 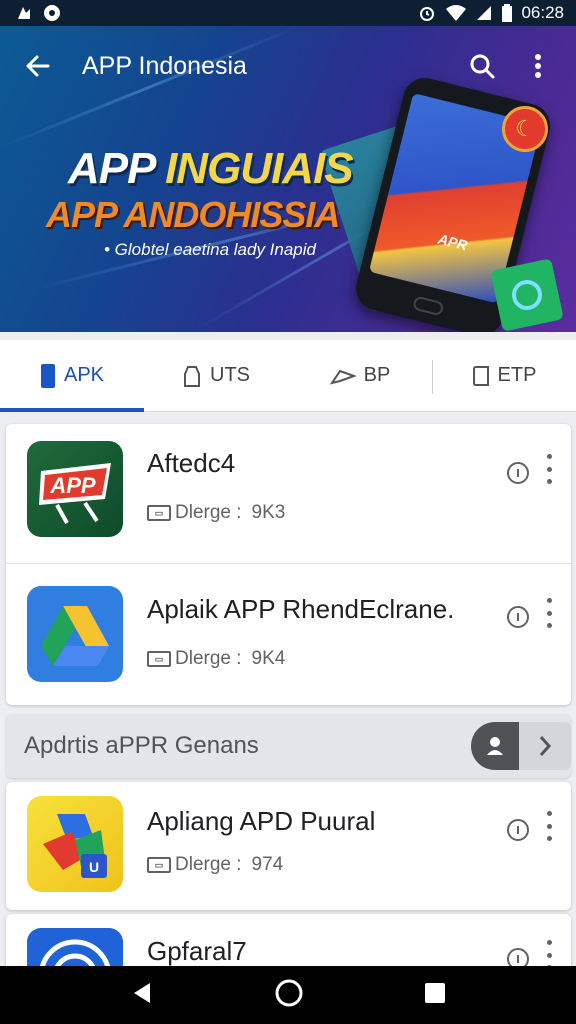 I want to click on nav-home-button, so click(x=289, y=995).